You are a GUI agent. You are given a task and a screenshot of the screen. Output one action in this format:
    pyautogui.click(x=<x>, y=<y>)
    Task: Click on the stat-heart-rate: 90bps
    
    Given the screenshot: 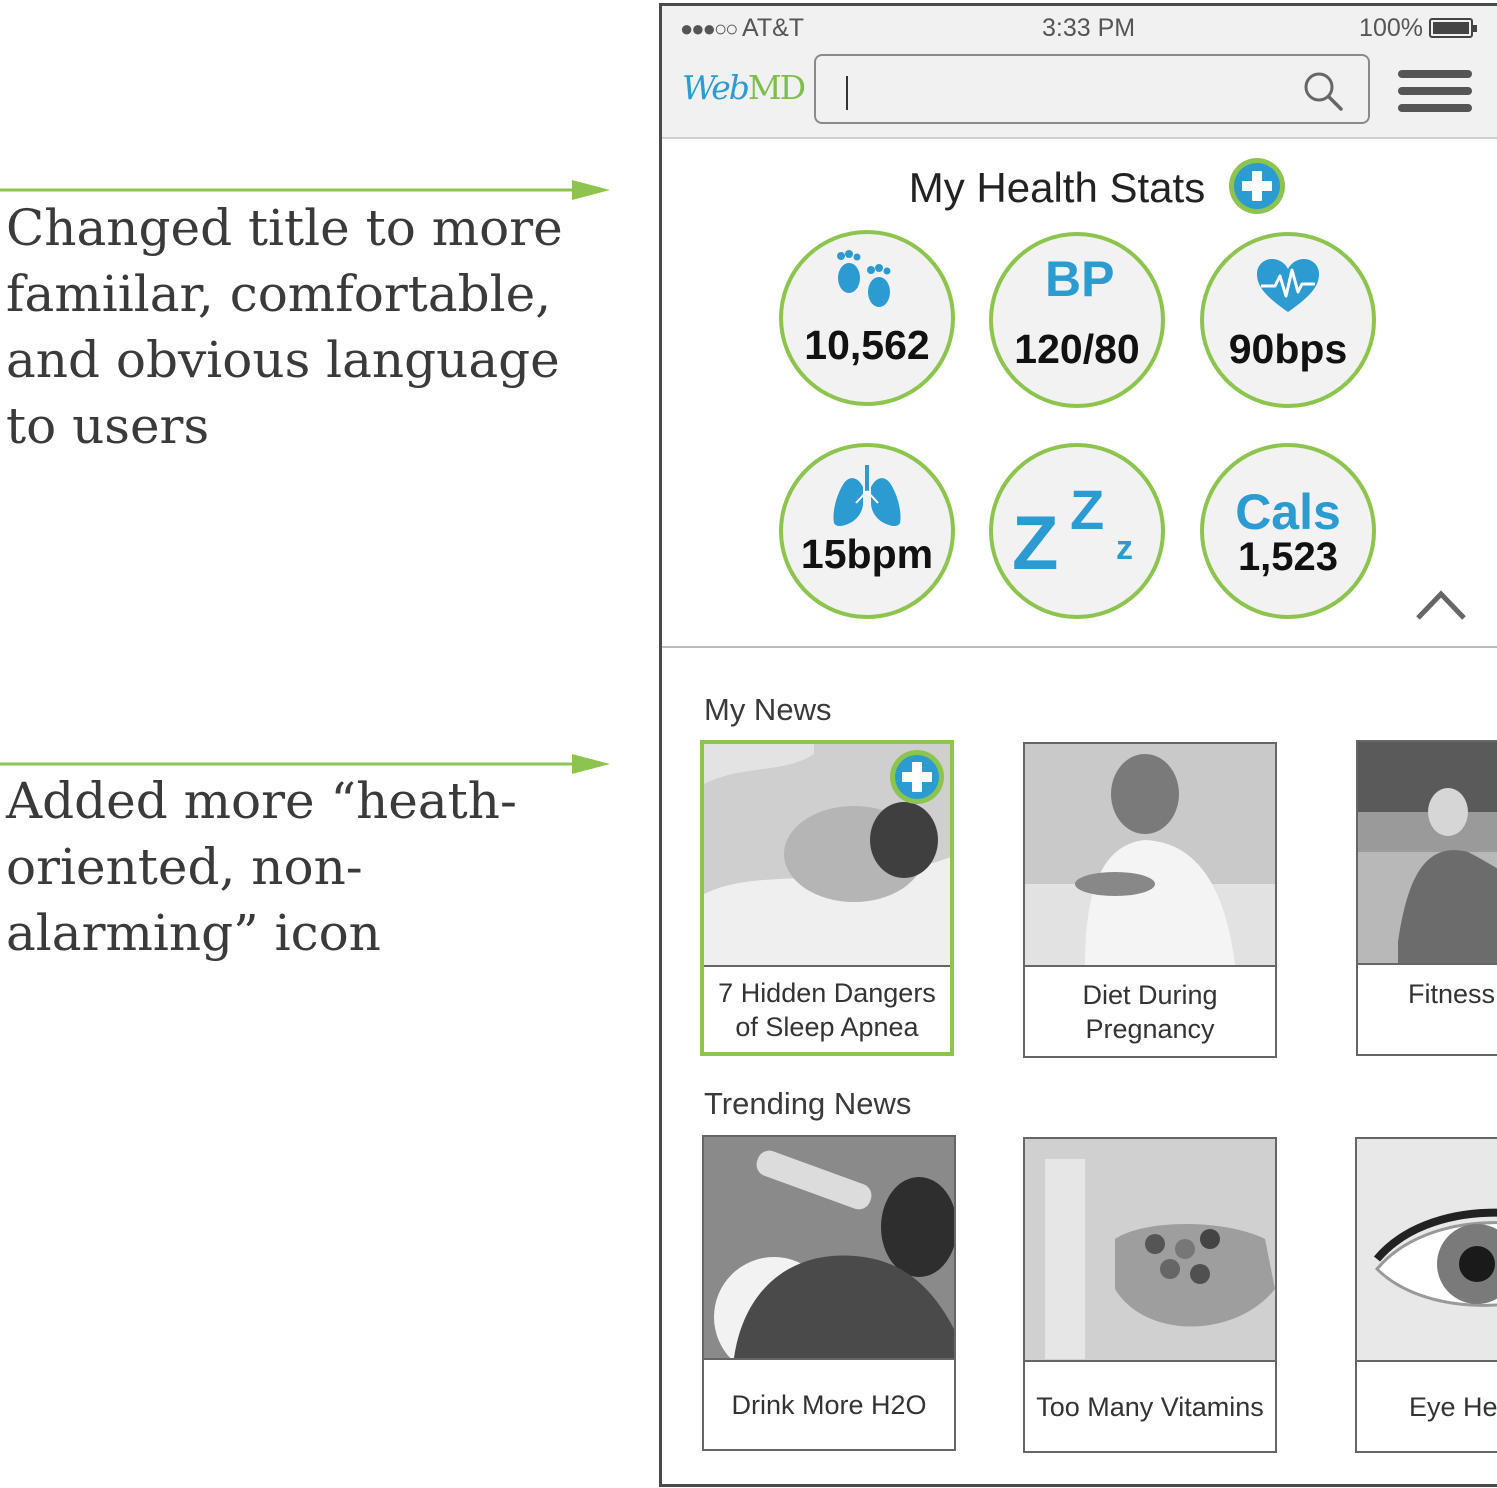 What is the action you would take?
    pyautogui.click(x=1288, y=320)
    